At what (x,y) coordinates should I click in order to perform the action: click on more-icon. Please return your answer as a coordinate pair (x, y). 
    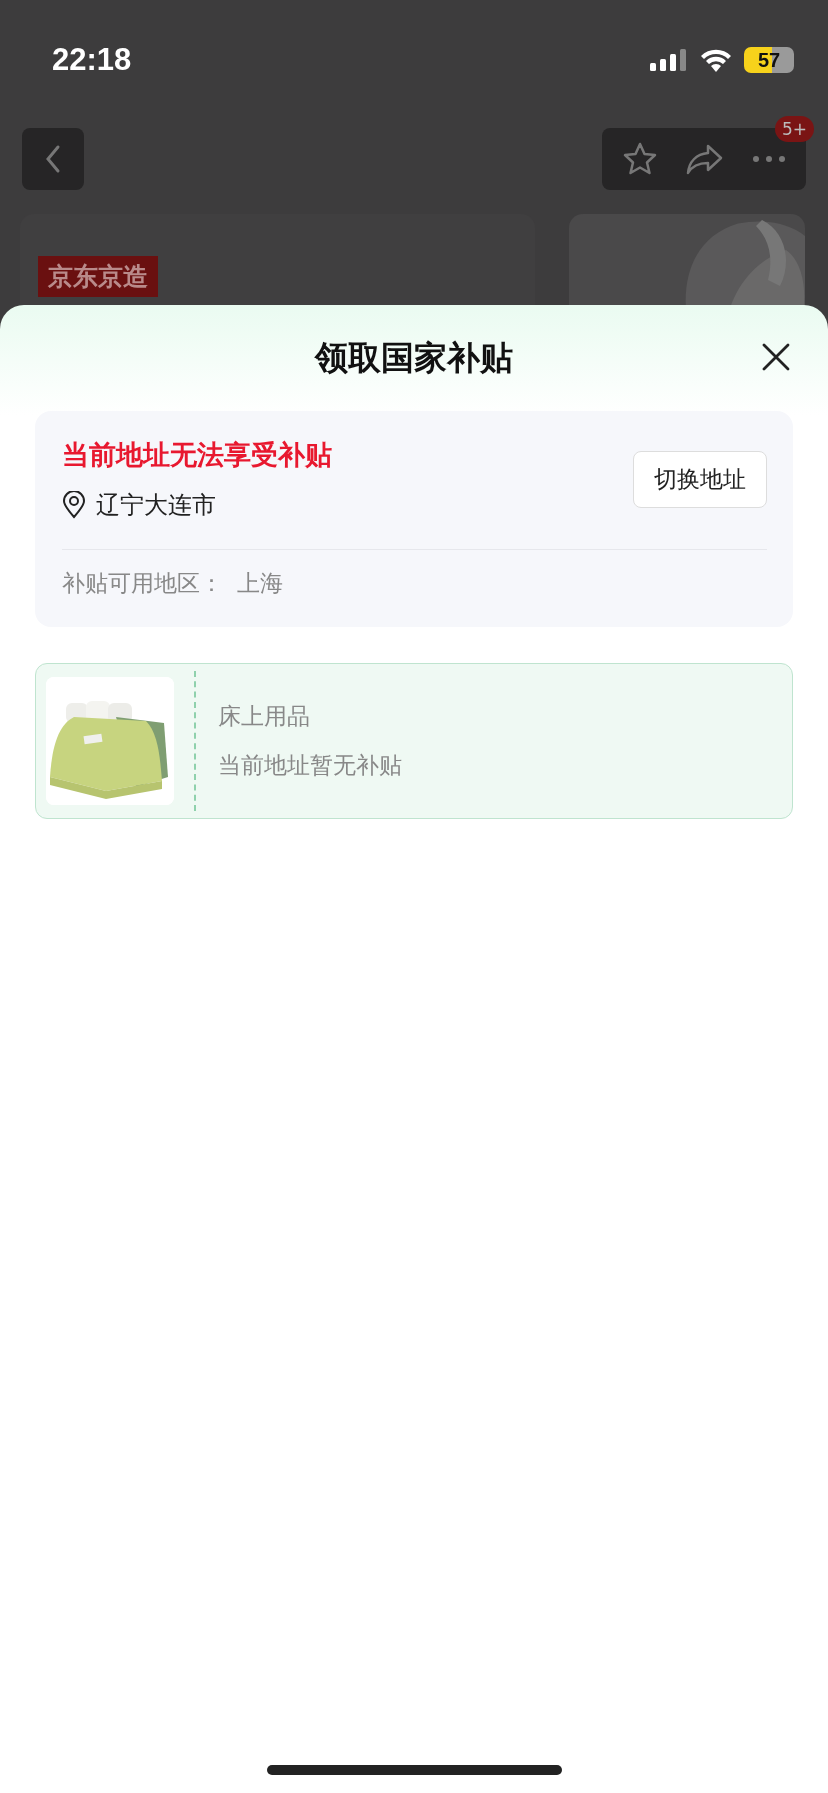
    Looking at the image, I should click on (769, 159).